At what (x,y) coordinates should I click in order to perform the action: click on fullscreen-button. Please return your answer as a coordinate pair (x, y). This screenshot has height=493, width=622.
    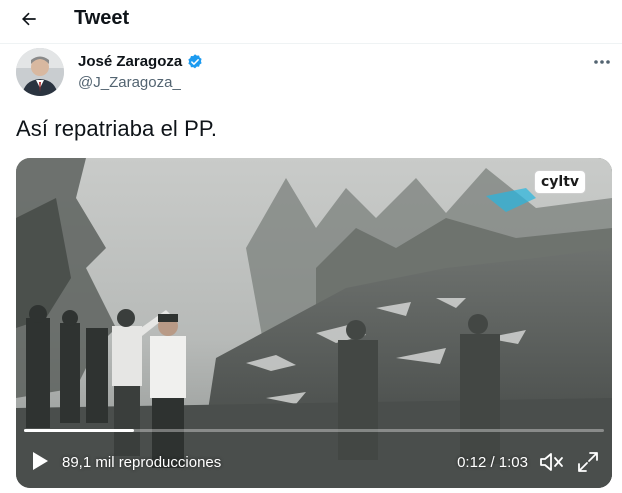
    Looking at the image, I should click on (588, 462).